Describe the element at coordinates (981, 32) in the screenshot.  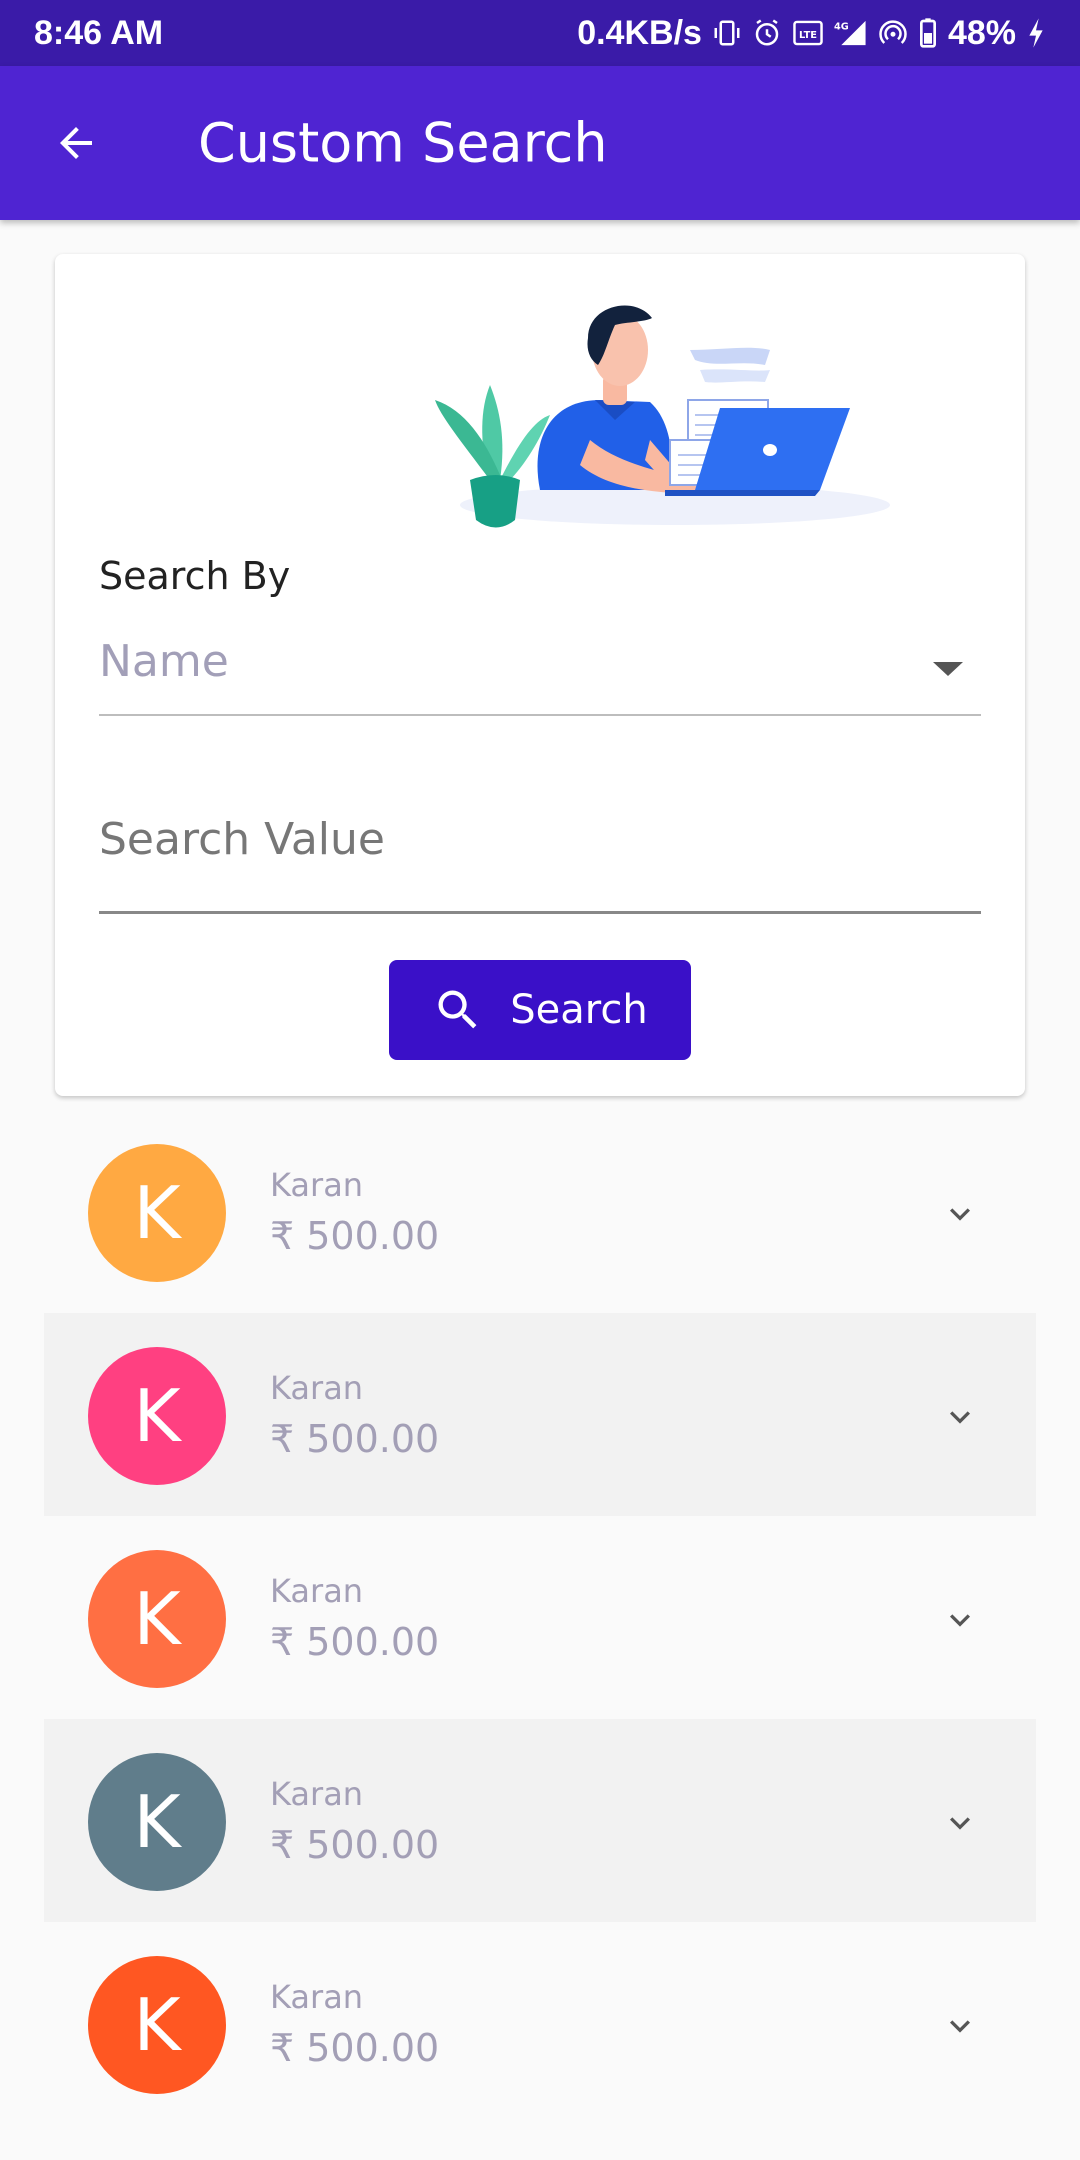
I see `battery-percent: 48%` at that location.